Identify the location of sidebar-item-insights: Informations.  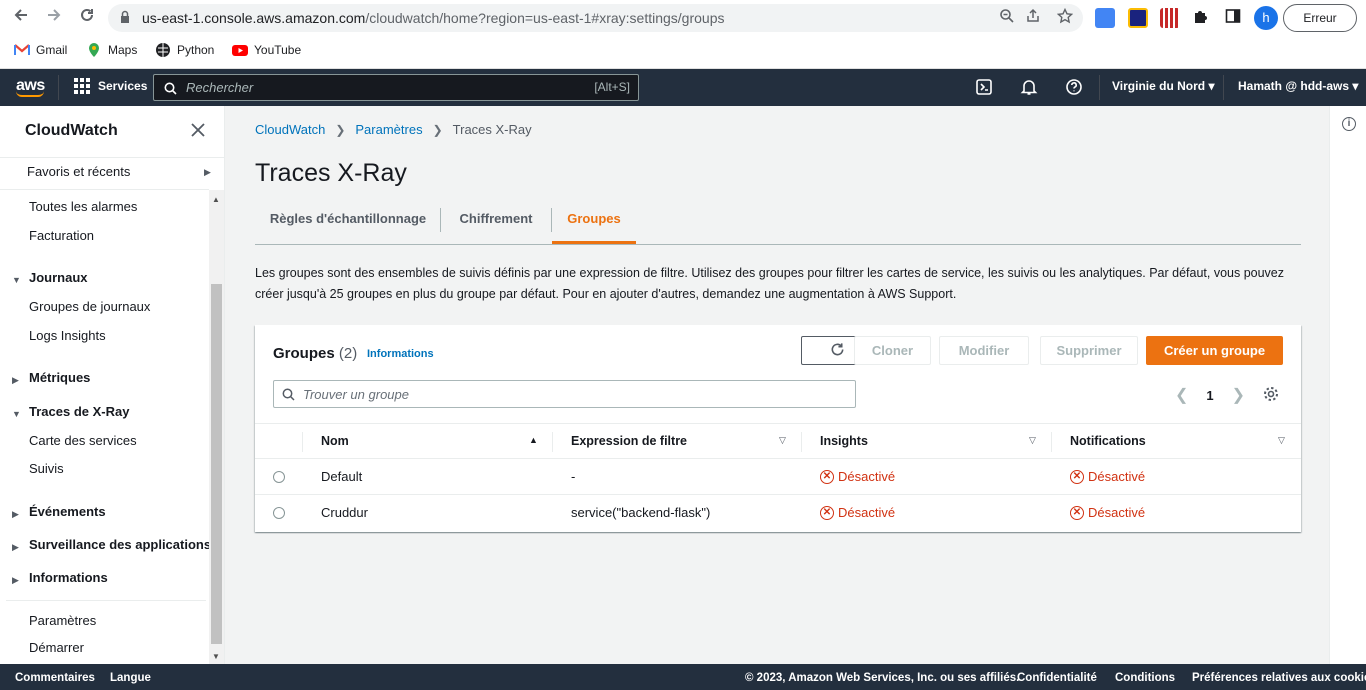
(68, 577).